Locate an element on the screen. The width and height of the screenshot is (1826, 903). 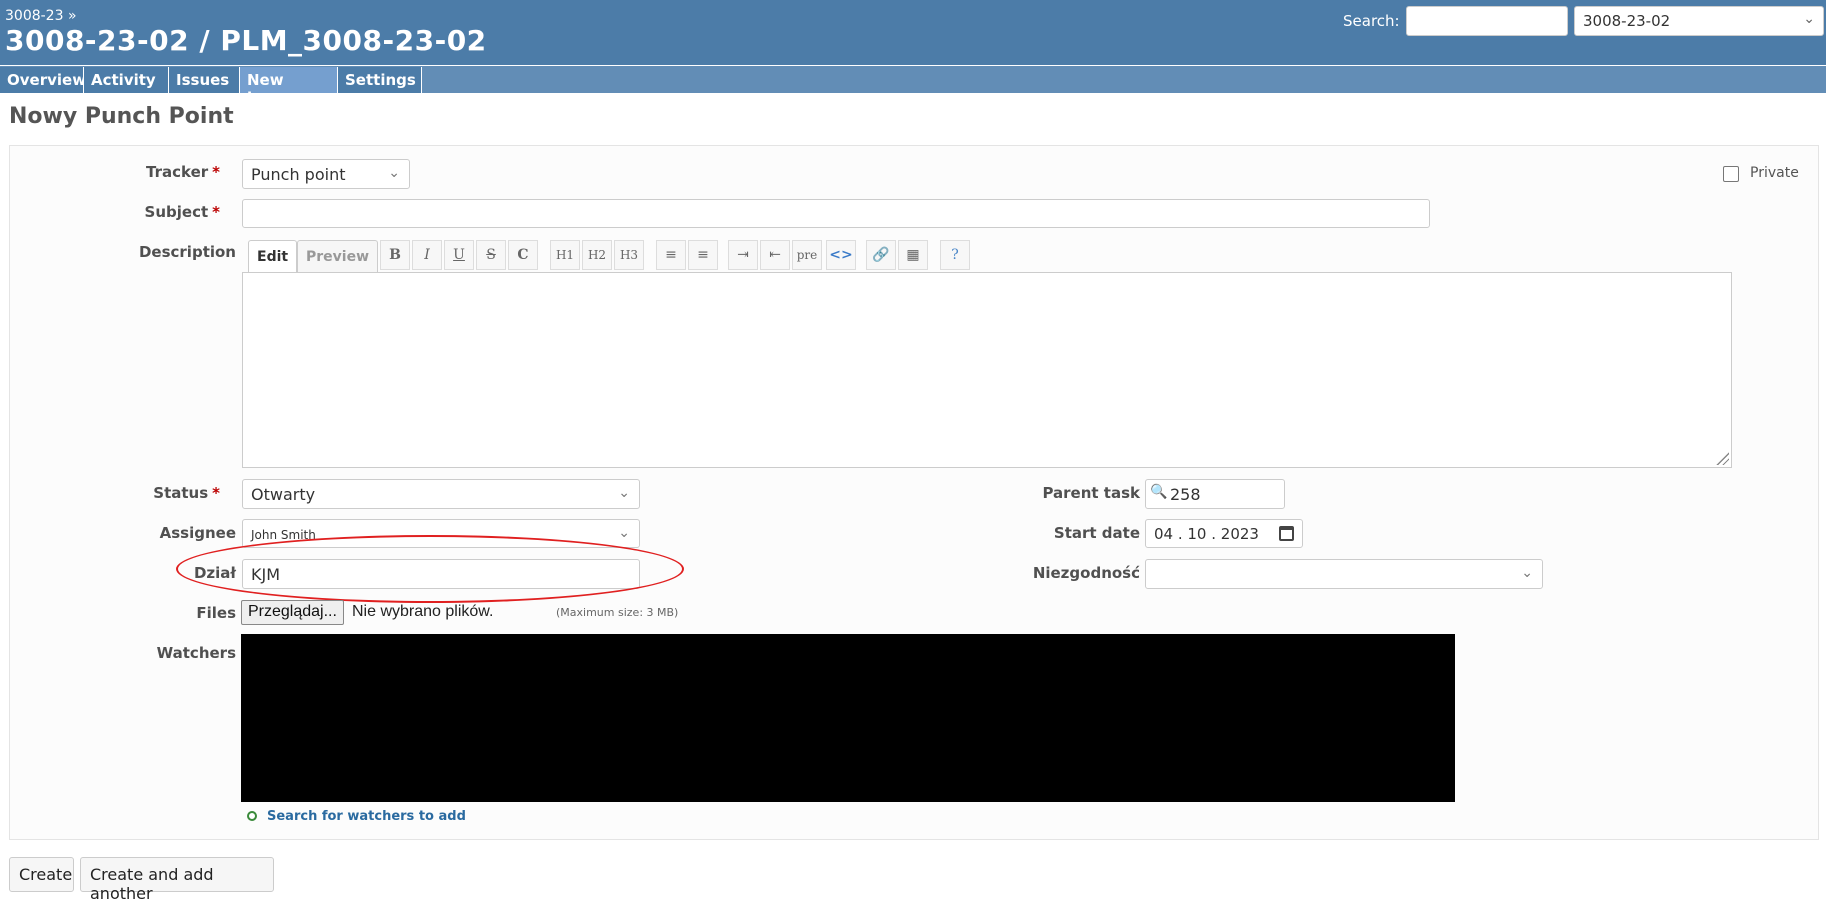
help-icon: ? is located at coordinates (955, 255).